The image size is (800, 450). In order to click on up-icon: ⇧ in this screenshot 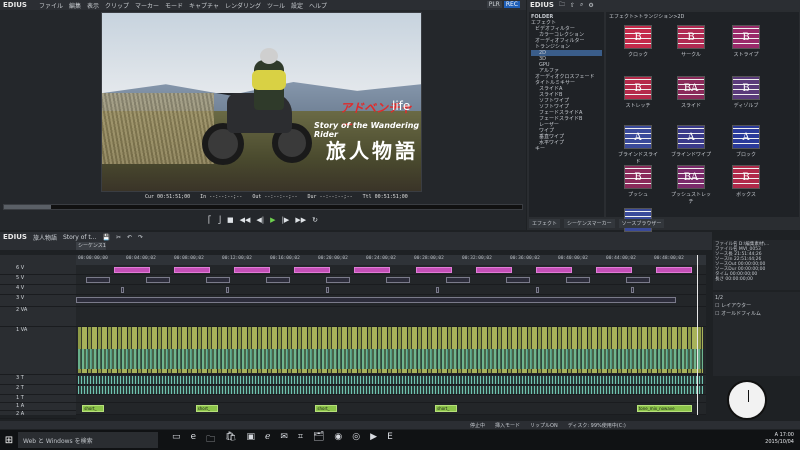, I will do `click(572, 5)`.